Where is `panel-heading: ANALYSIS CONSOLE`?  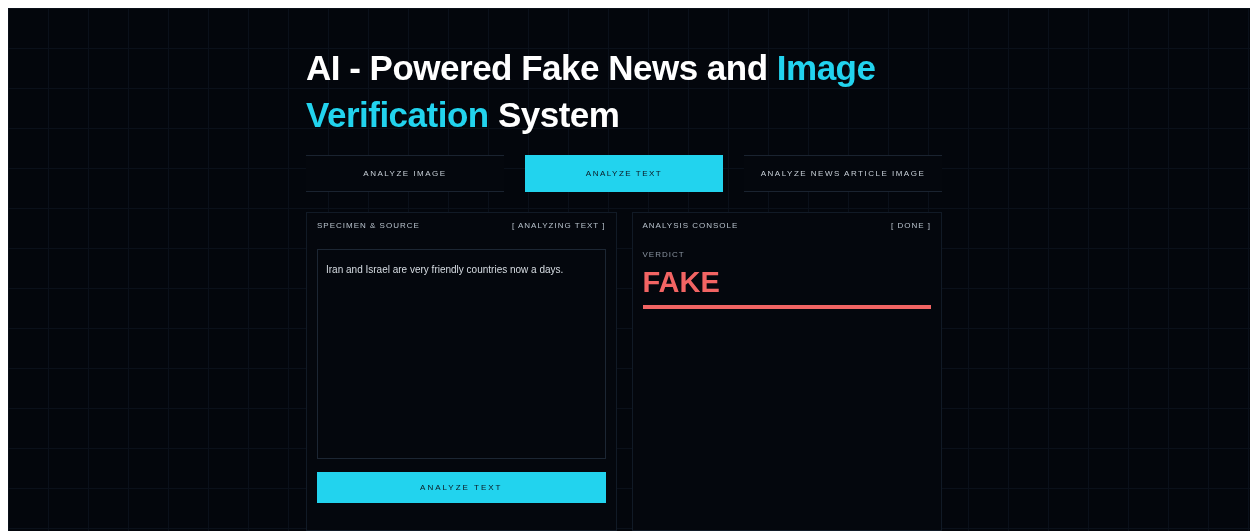 panel-heading: ANALYSIS CONSOLE is located at coordinates (690, 226).